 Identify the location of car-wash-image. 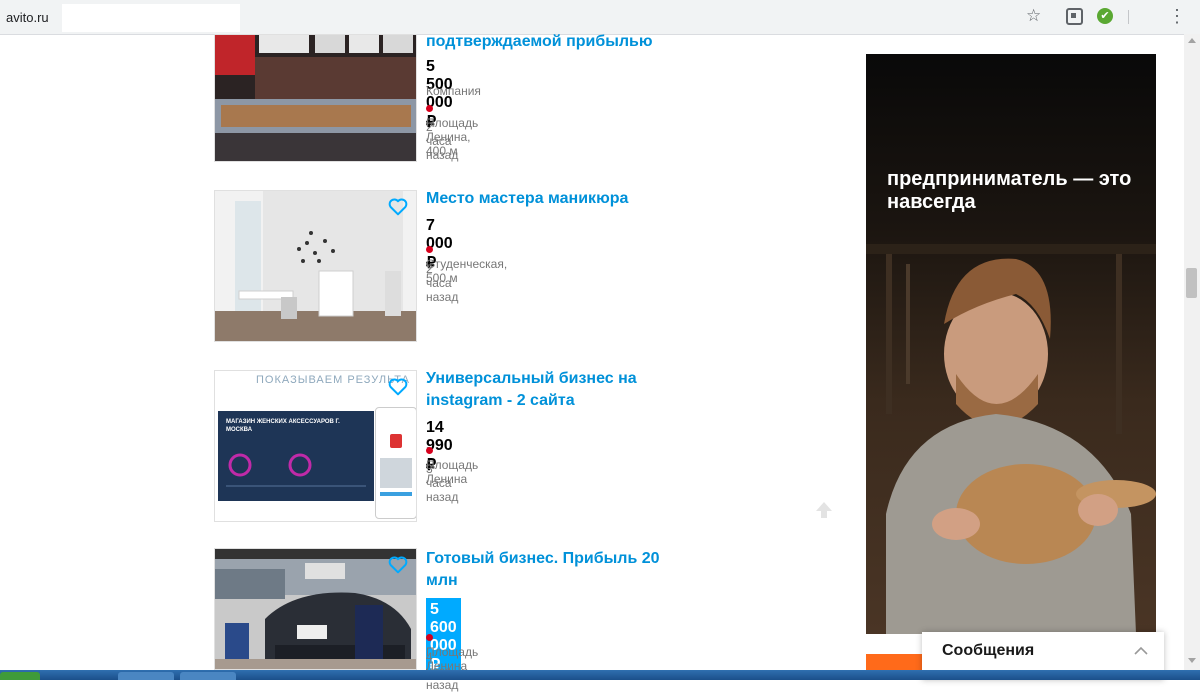
(315, 609).